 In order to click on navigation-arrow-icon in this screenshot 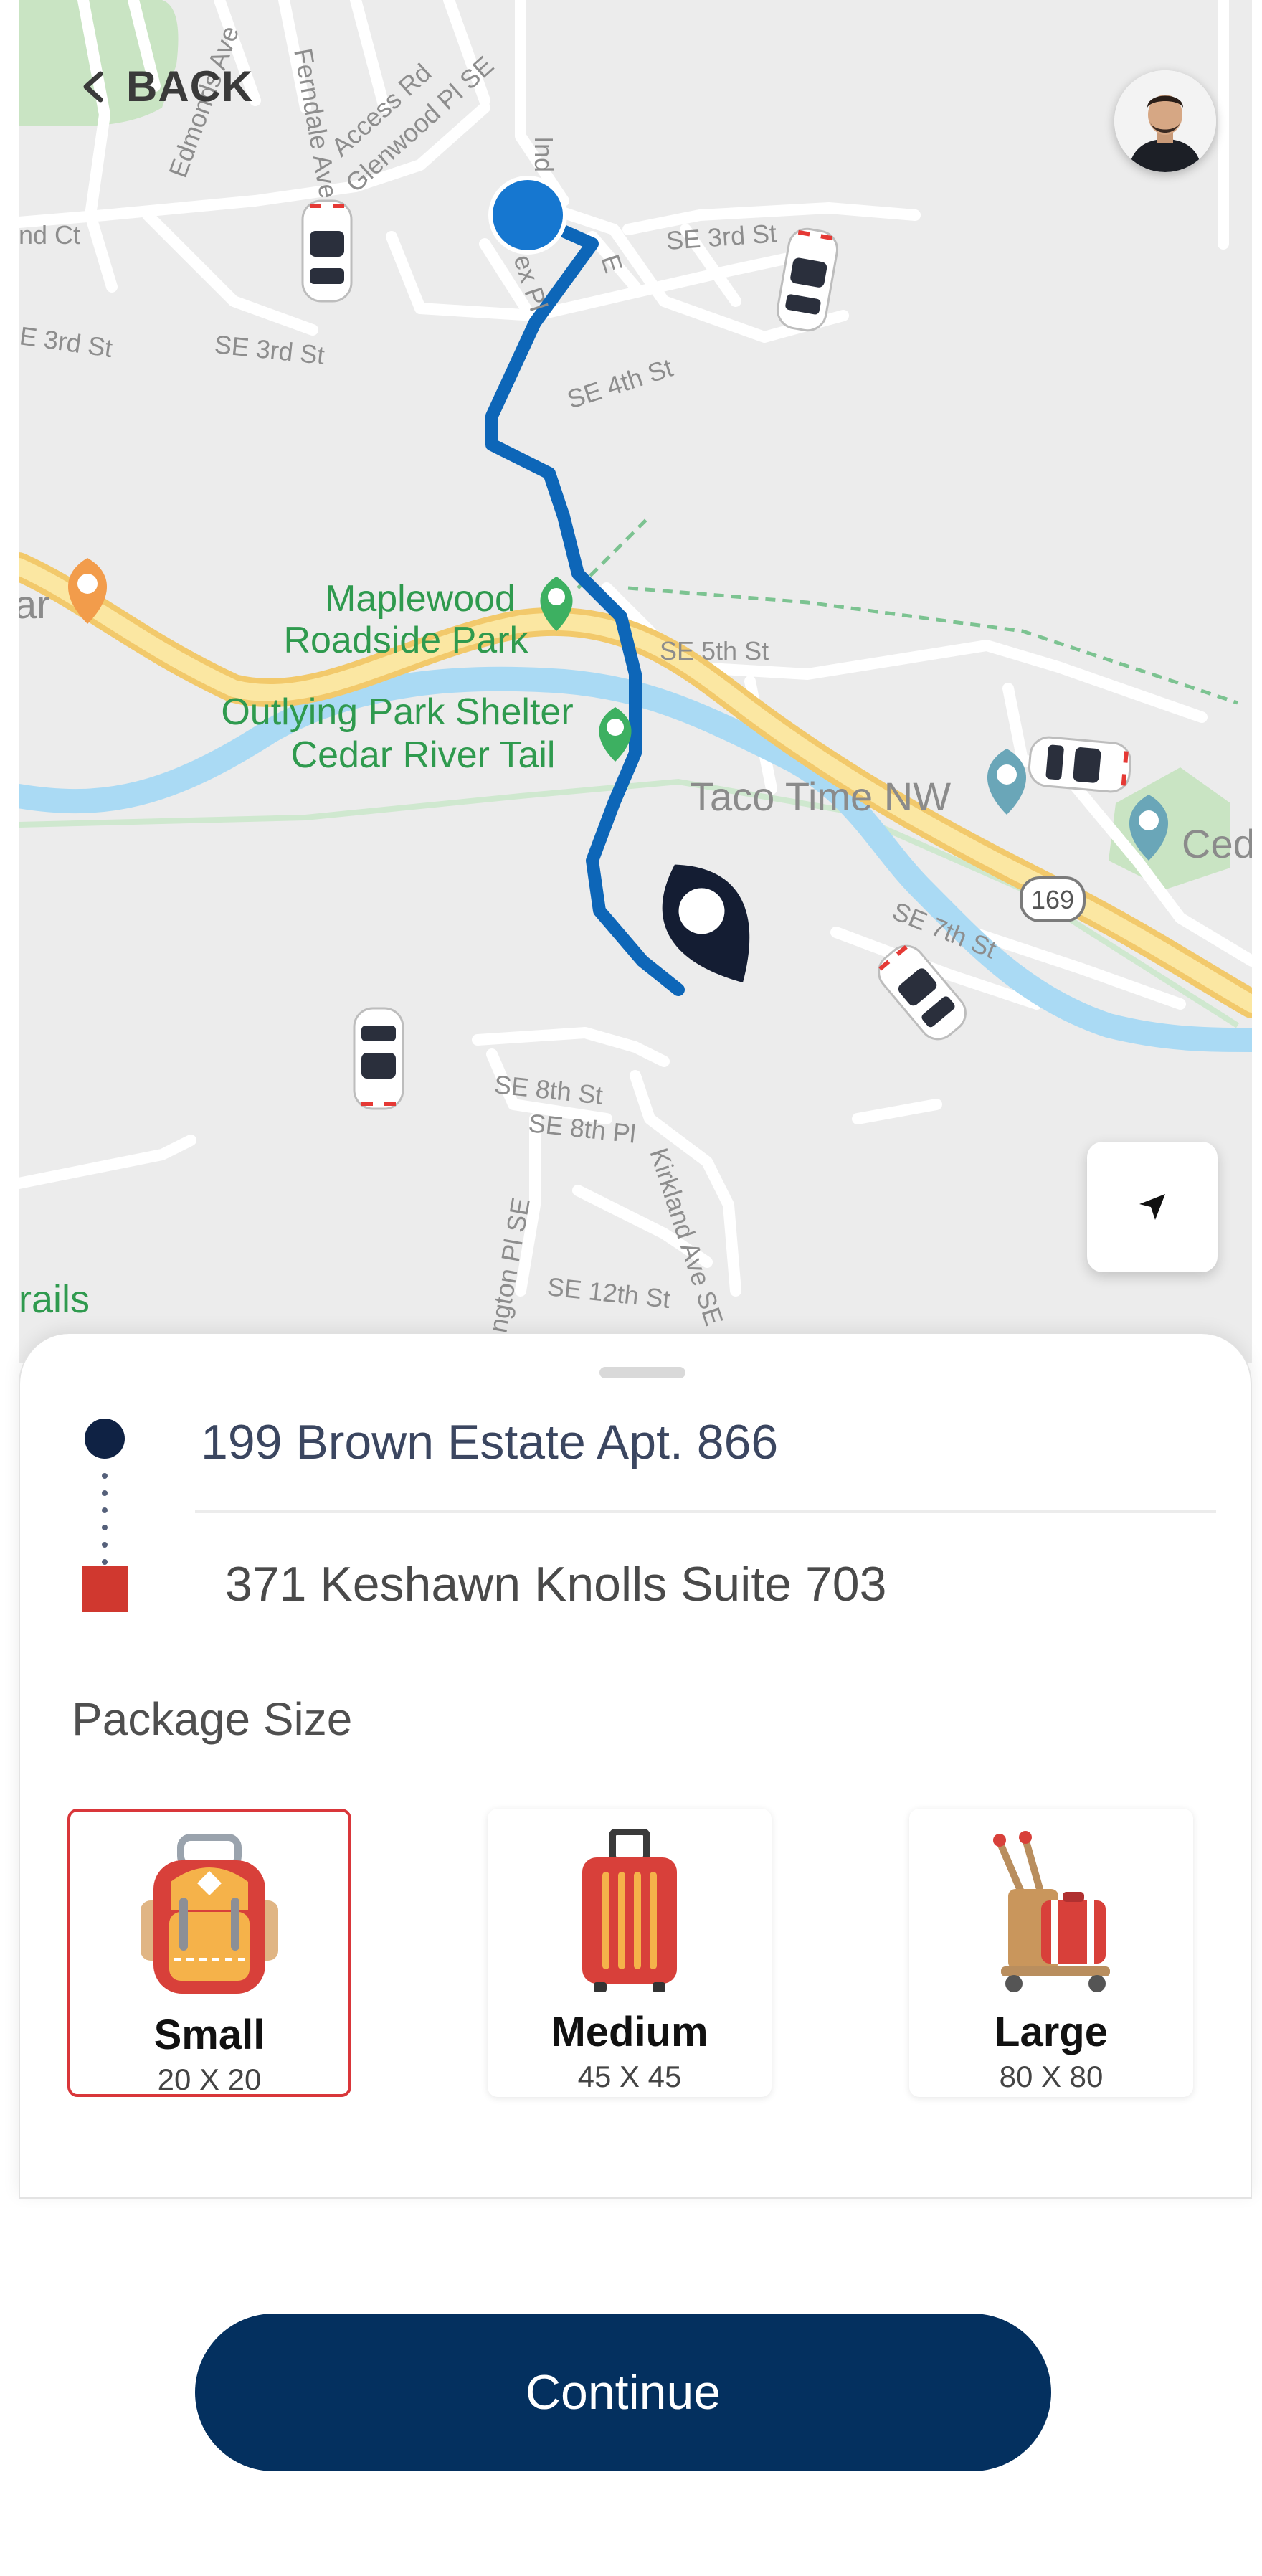, I will do `click(1152, 1207)`.